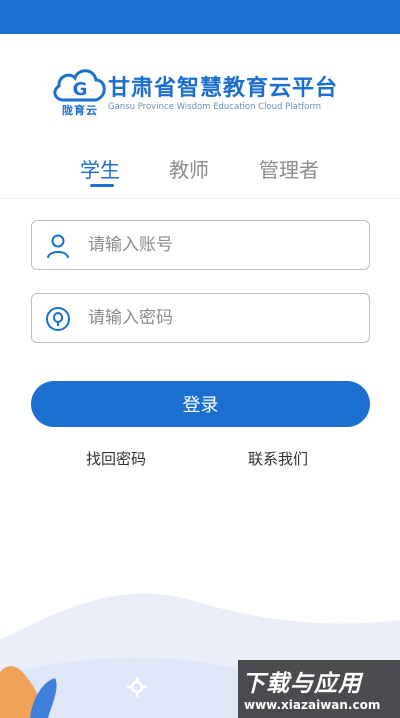 The height and width of the screenshot is (718, 400). I want to click on platform-title: 甘肃省智慧教育云平台, so click(223, 88).